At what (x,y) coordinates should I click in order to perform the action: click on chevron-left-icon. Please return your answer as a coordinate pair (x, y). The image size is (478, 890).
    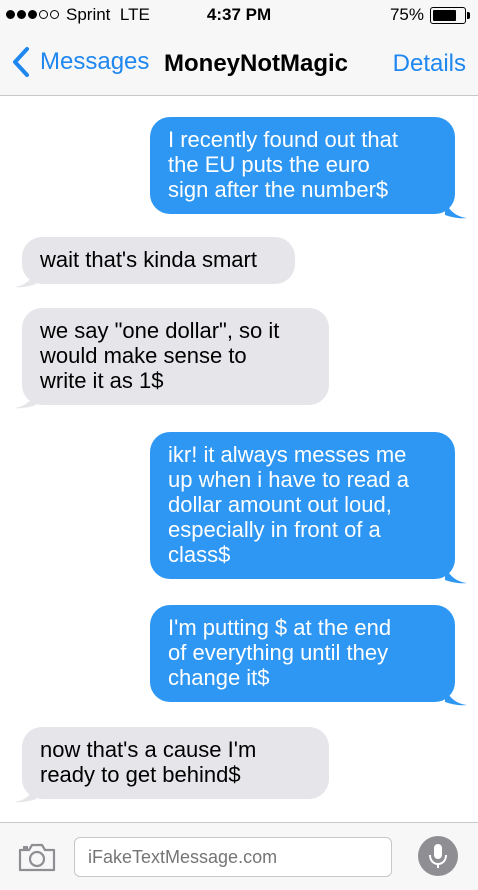
    Looking at the image, I should click on (21, 62).